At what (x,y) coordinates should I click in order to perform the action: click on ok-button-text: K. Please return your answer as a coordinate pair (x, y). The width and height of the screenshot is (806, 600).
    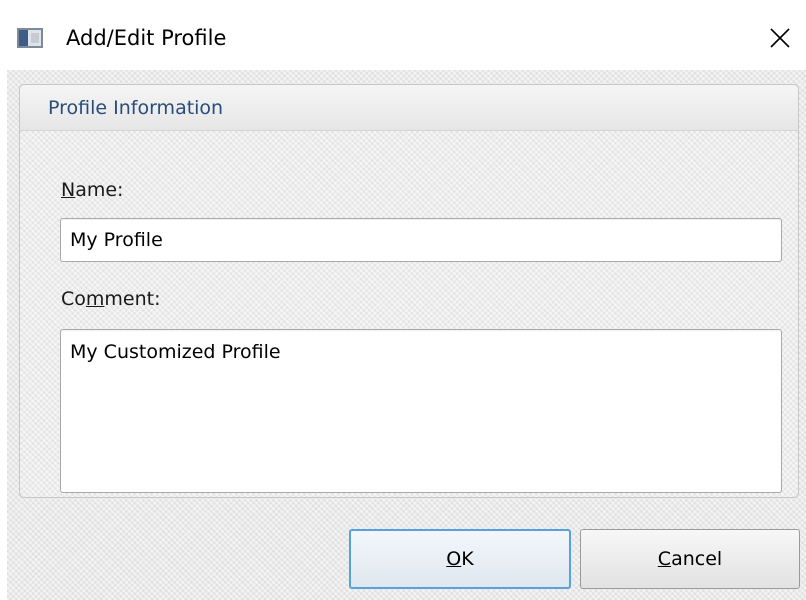
    Looking at the image, I should click on (467, 559).